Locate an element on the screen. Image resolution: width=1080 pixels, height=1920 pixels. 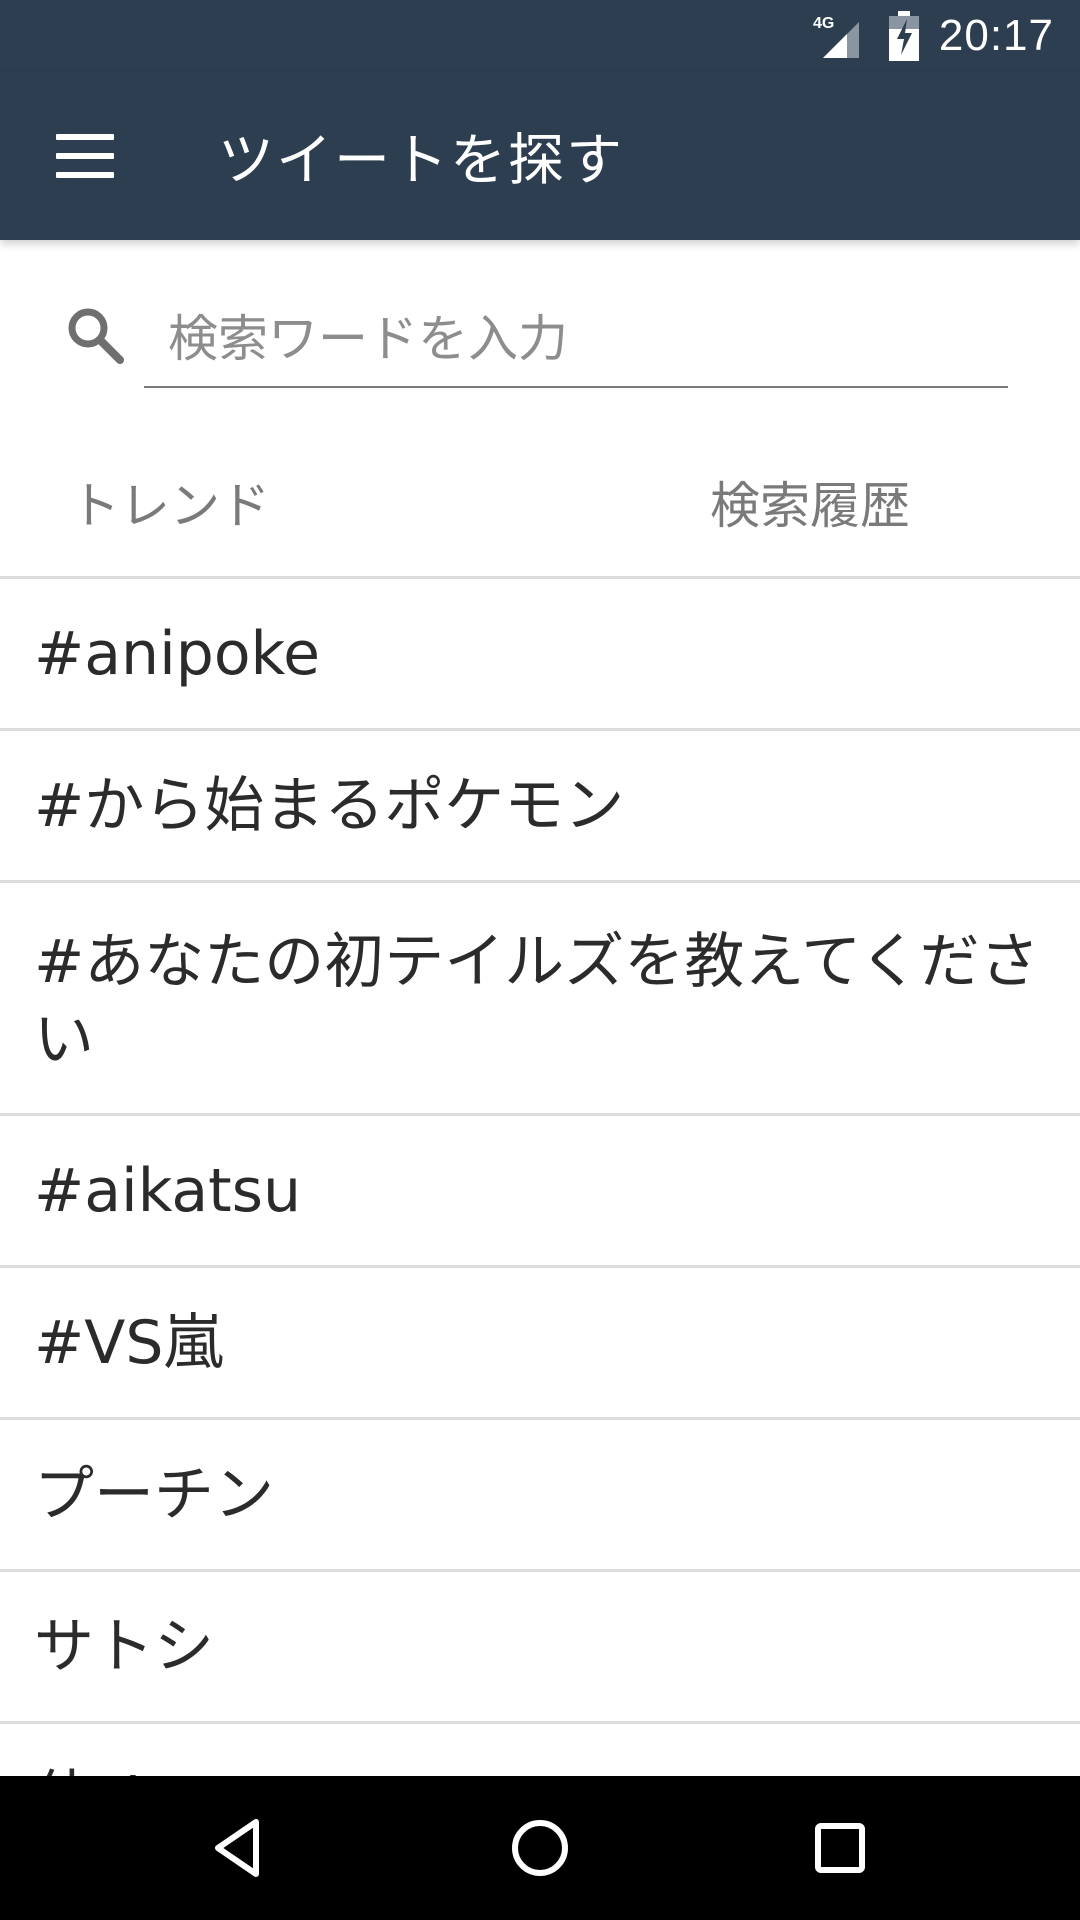
list-item: #aikatsu is located at coordinates (540, 1192).